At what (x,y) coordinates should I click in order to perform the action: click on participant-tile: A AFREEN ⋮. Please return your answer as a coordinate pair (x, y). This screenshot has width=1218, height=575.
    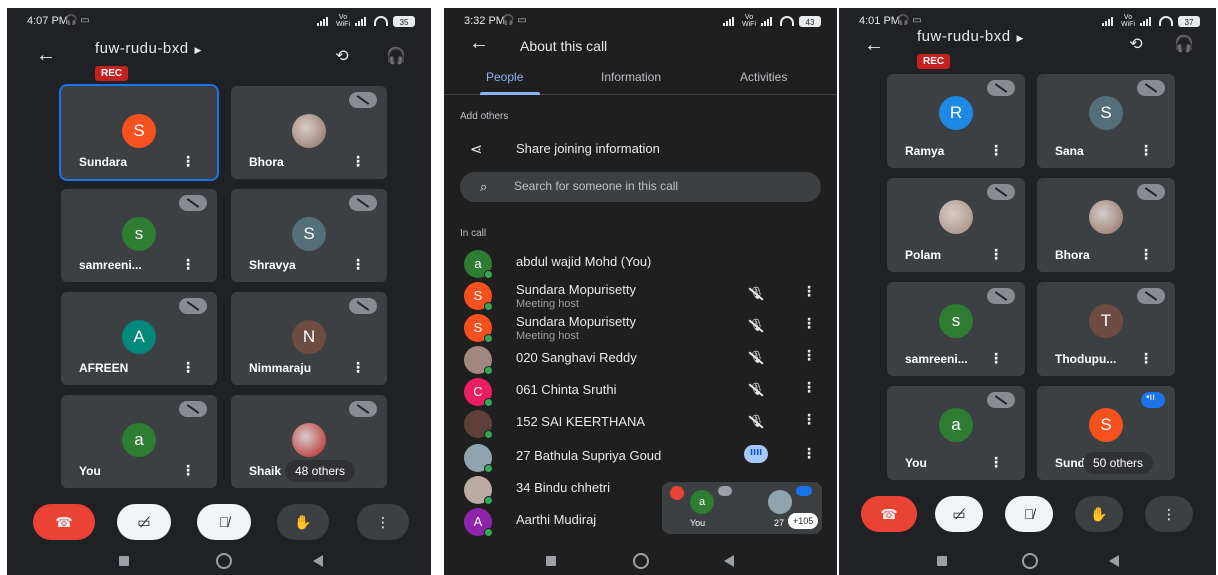
    Looking at the image, I should click on (139, 338).